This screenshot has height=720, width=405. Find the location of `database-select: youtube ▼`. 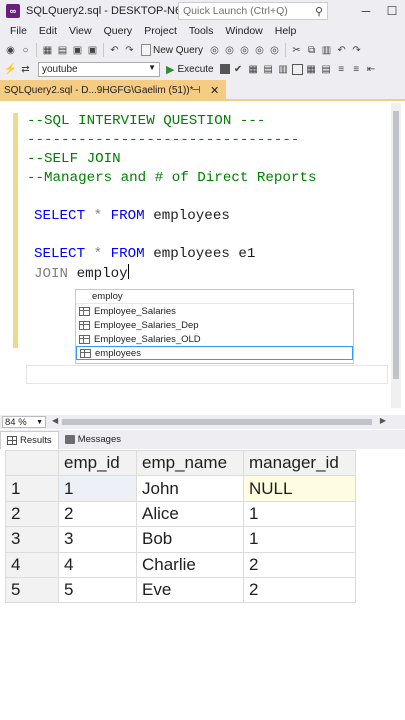

database-select: youtube ▼ is located at coordinates (99, 69).